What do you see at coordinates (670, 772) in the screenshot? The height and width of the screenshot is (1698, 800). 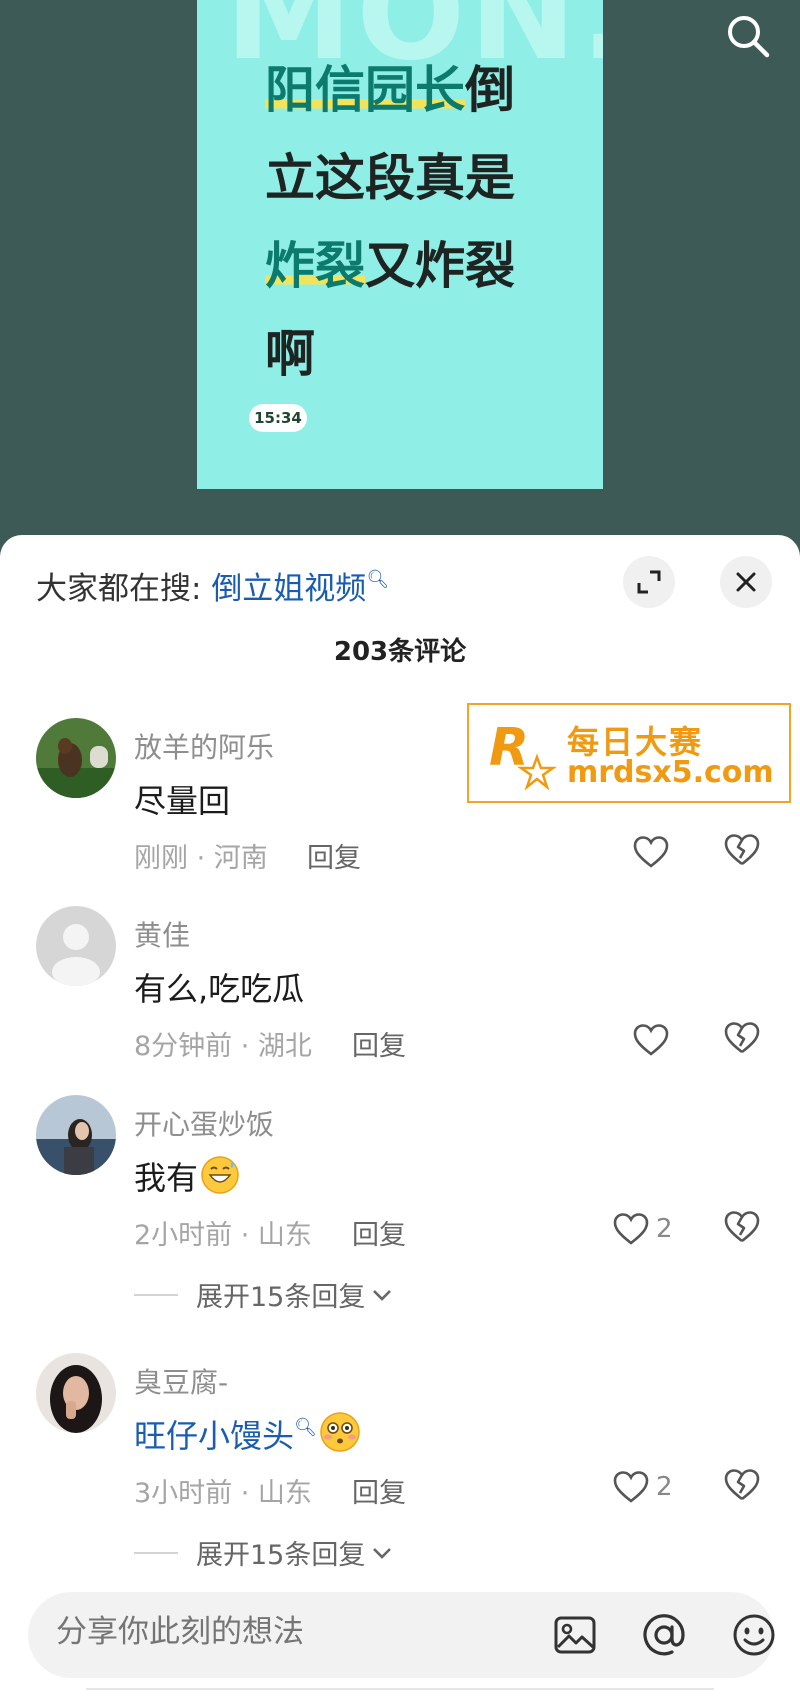 I see `watermark-url: mrdsx5.com` at bounding box center [670, 772].